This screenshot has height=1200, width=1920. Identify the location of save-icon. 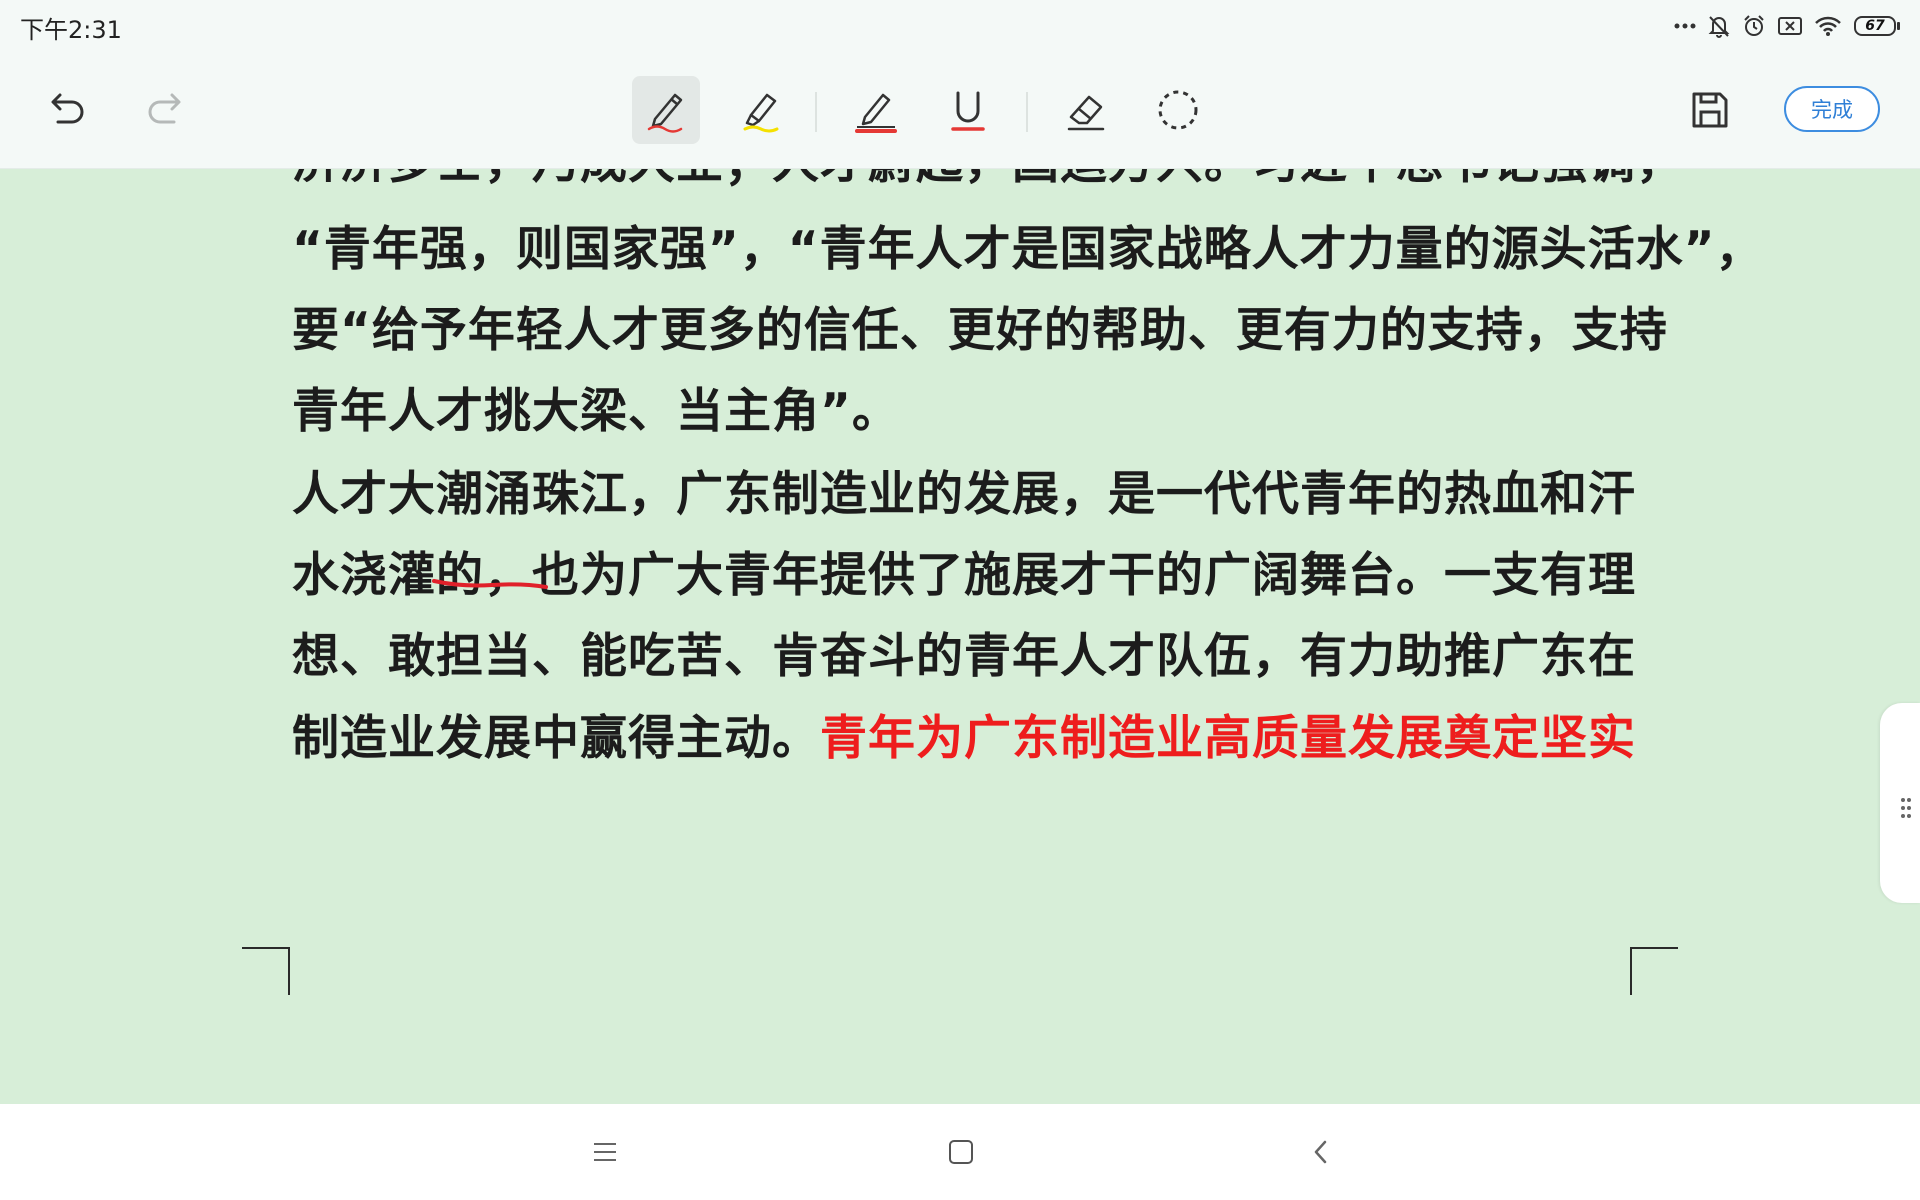
(1710, 110).